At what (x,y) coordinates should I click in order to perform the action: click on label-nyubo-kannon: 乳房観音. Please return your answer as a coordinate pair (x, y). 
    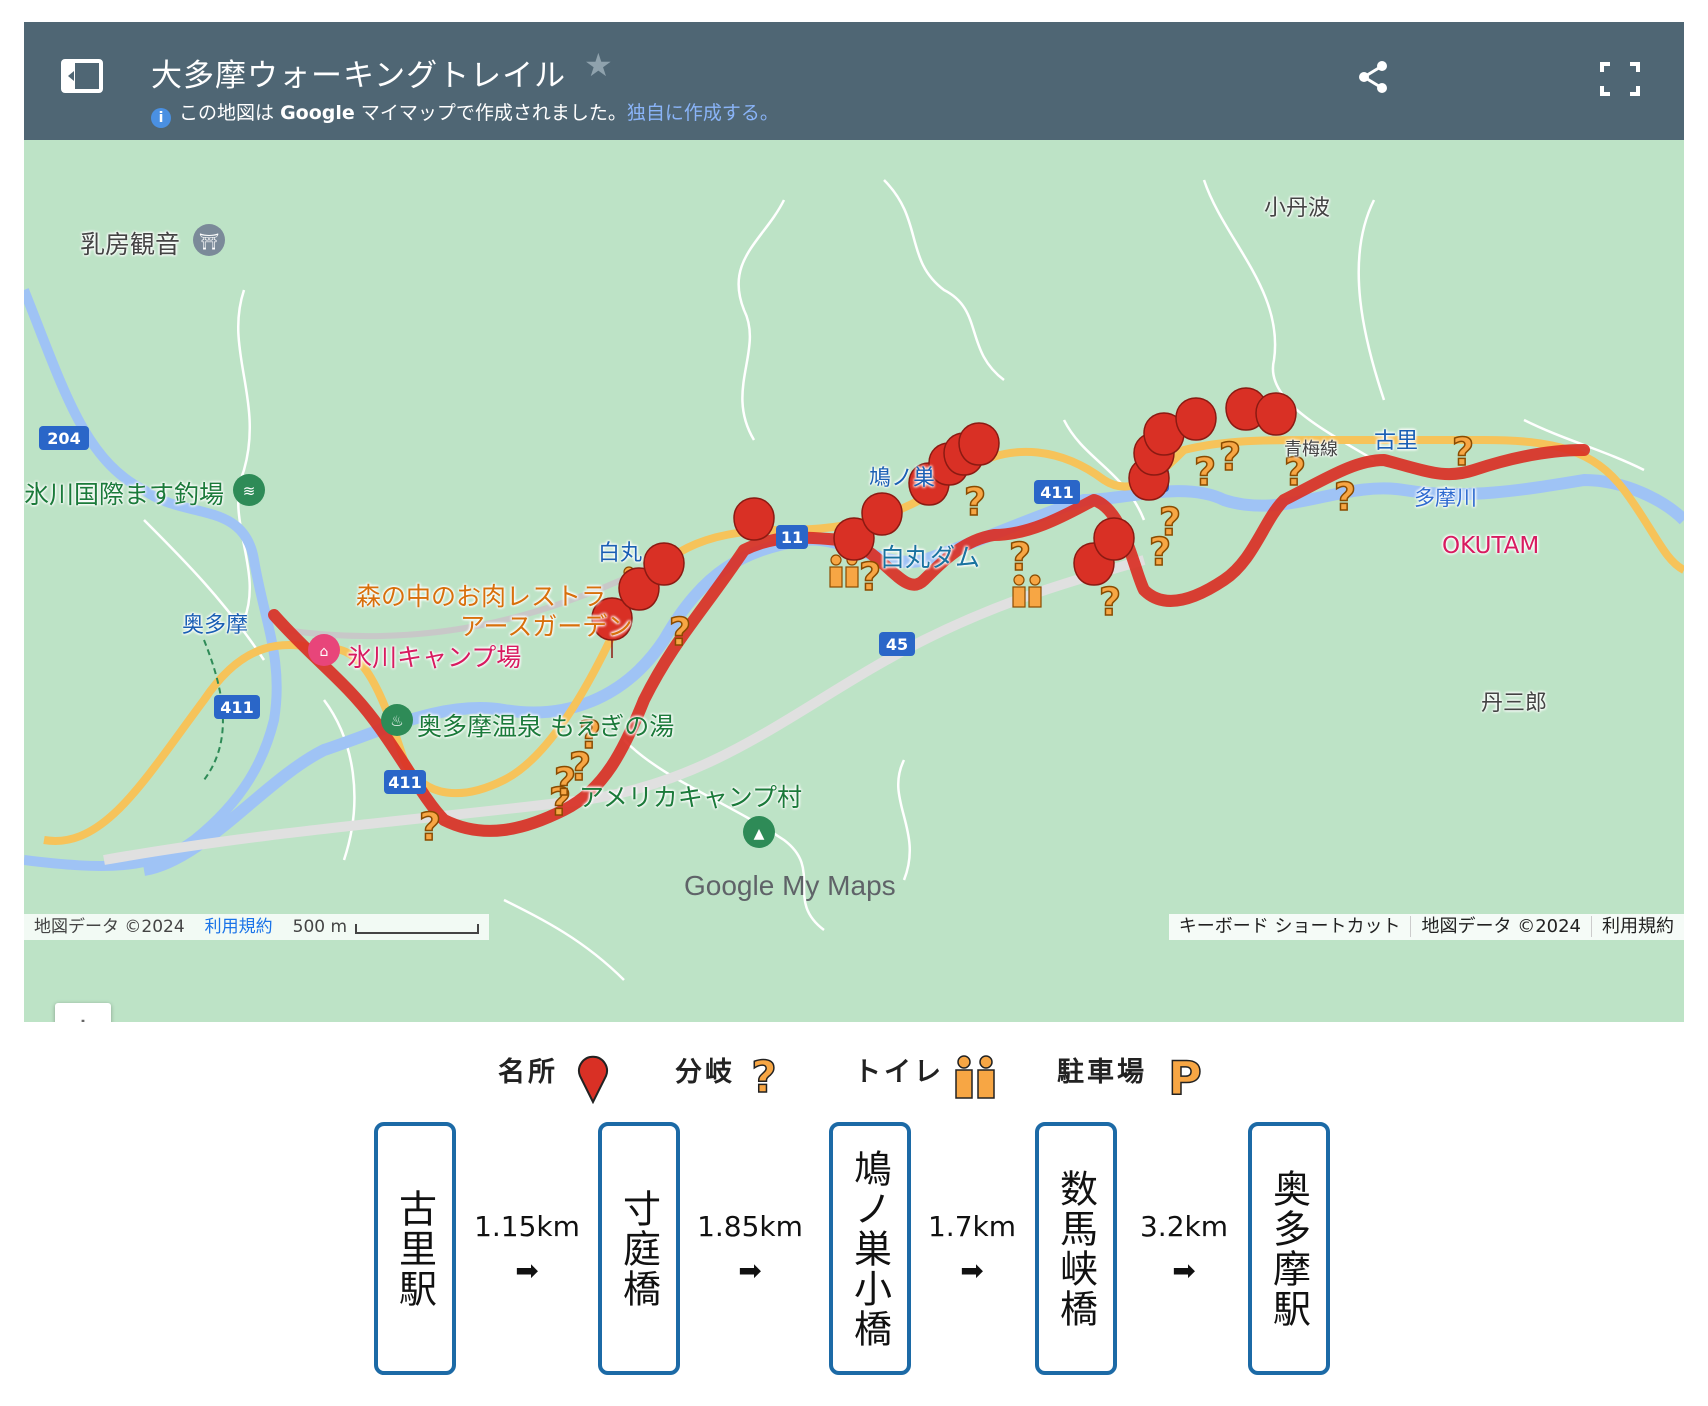
    Looking at the image, I should click on (130, 244).